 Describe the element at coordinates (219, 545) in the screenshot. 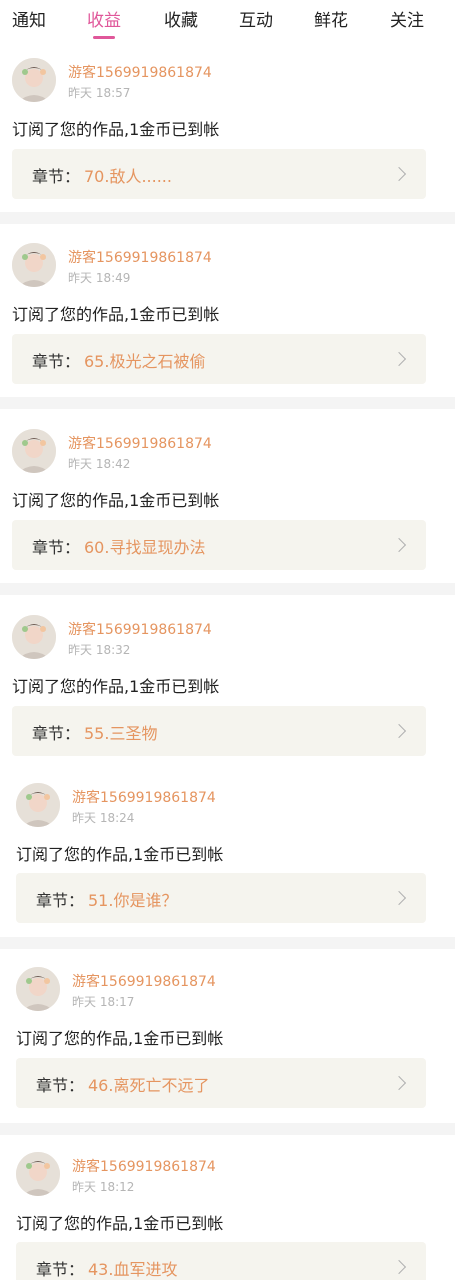

I see `chapter-link: 章节： 60.寻找显现办法` at that location.